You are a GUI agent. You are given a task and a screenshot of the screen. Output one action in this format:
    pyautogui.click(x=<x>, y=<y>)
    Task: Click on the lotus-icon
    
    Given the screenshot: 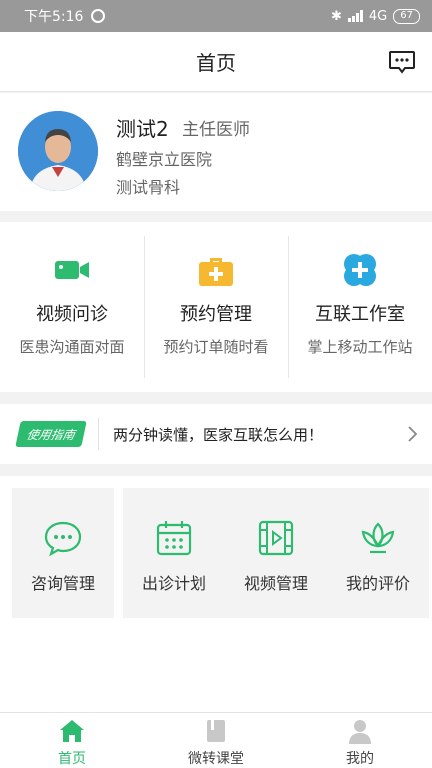 What is the action you would take?
    pyautogui.click(x=378, y=538)
    